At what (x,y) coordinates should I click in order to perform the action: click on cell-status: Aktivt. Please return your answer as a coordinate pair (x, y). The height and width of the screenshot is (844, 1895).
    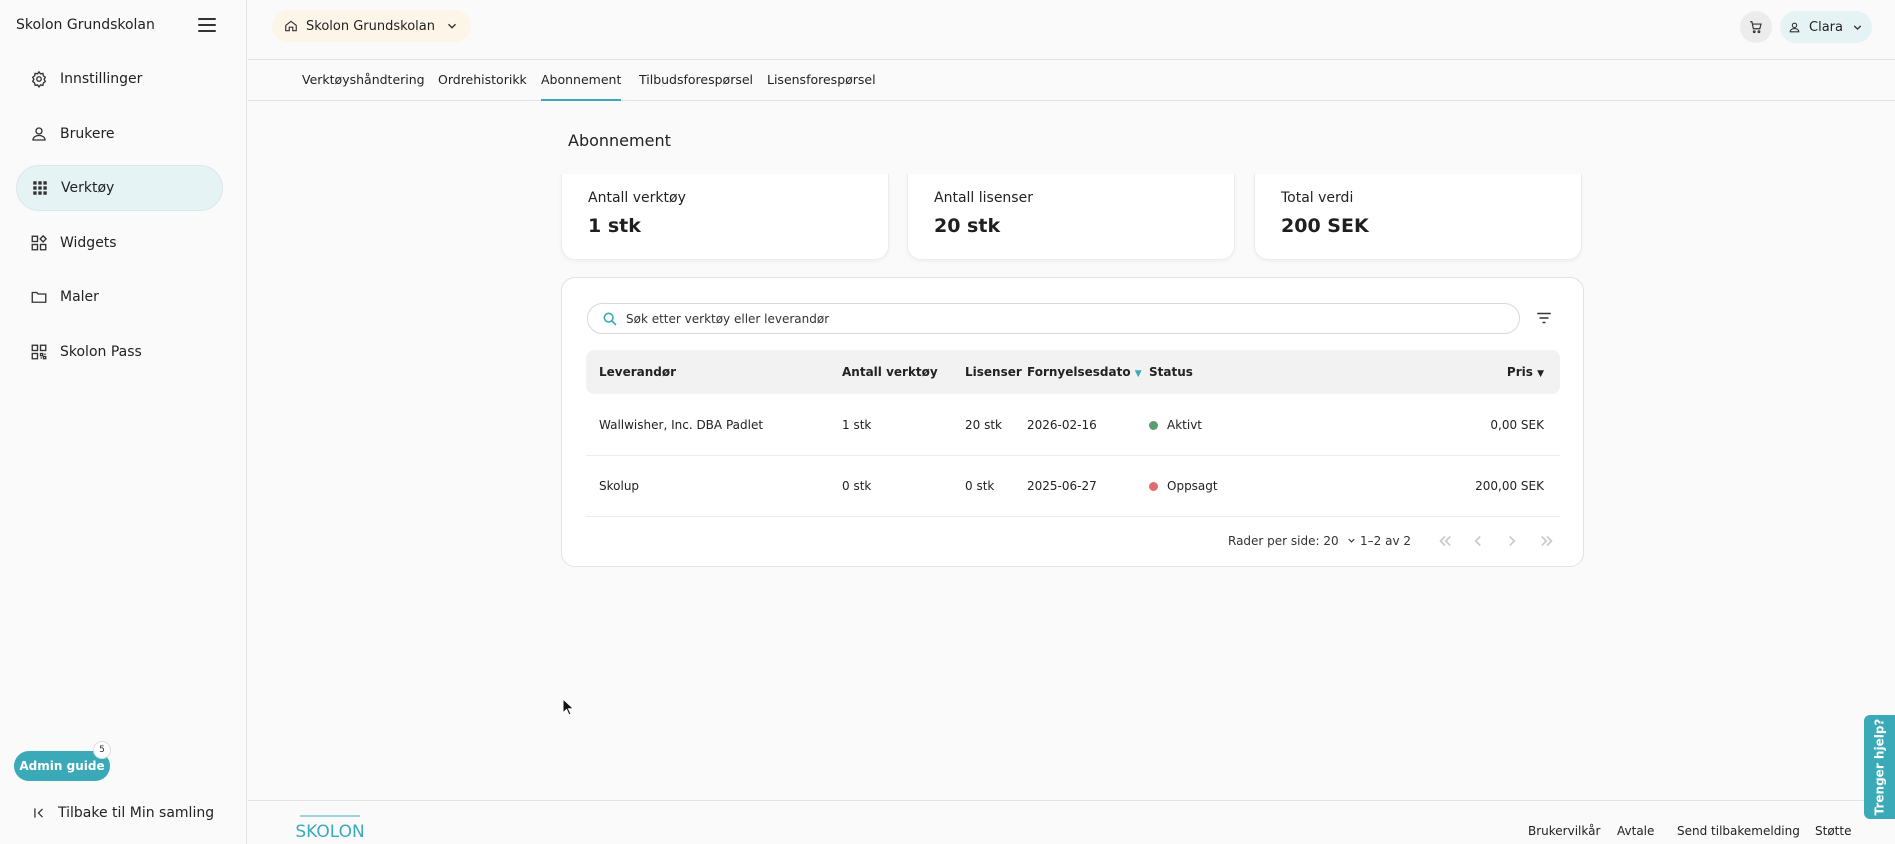
    Looking at the image, I should click on (1175, 425).